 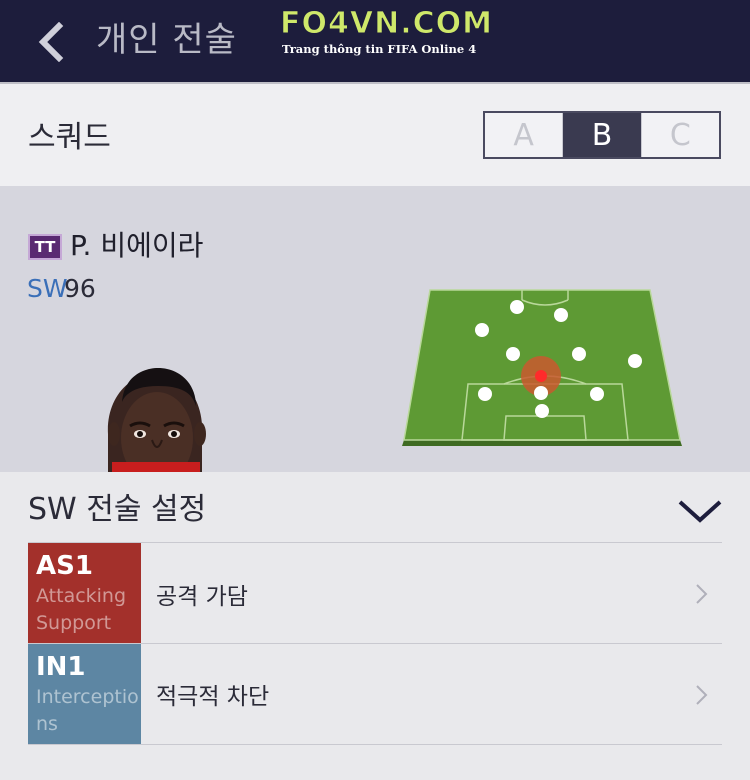 I want to click on squad-tab-a: A, so click(x=524, y=135).